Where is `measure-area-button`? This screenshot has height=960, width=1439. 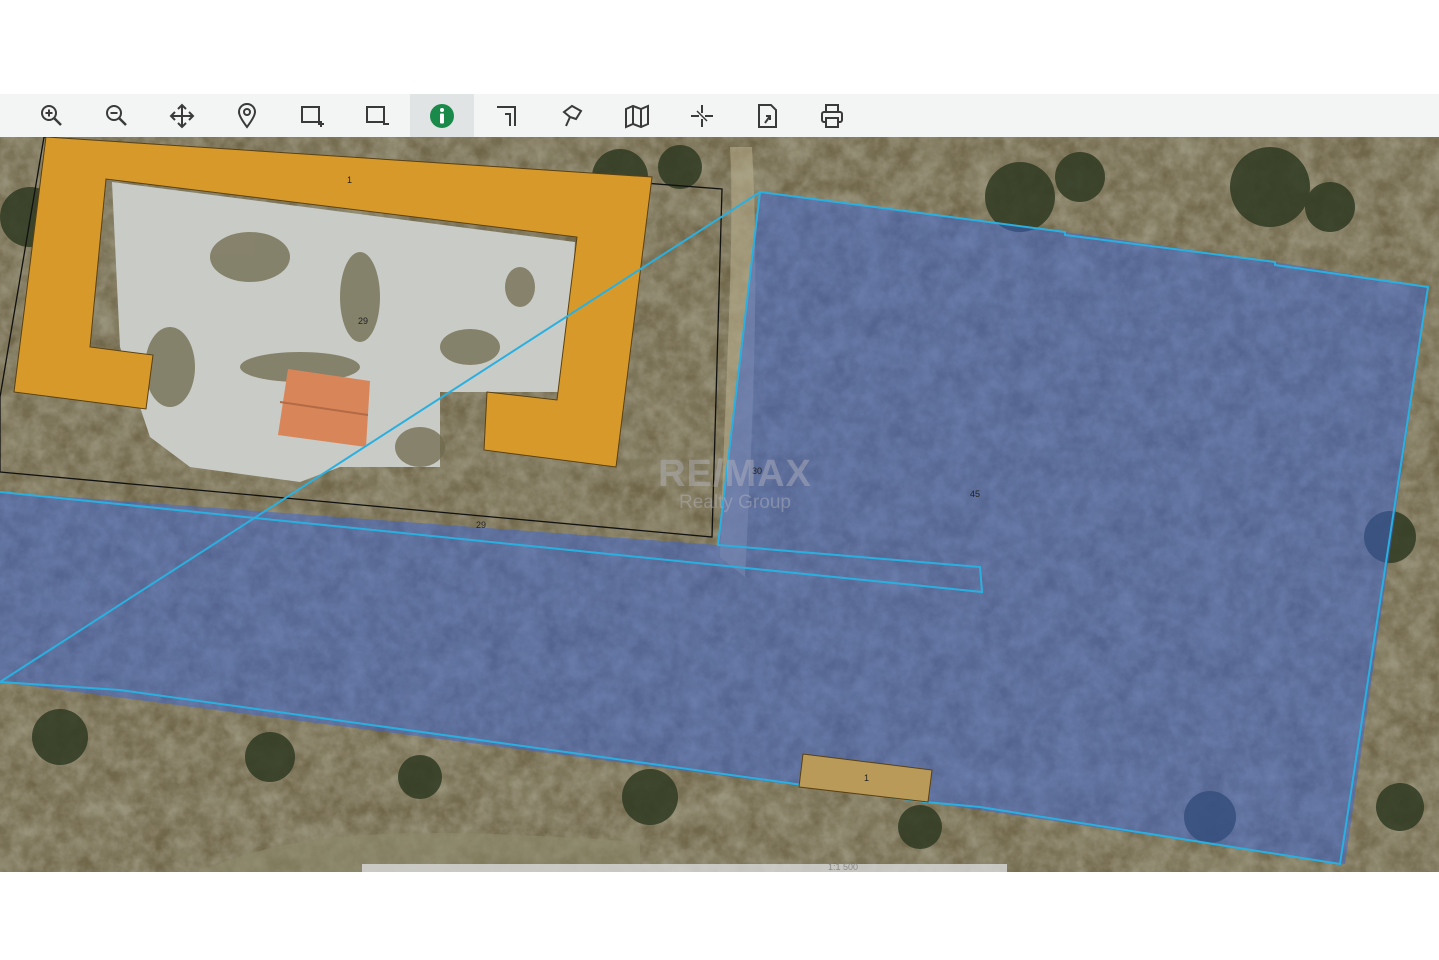 measure-area-button is located at coordinates (572, 115).